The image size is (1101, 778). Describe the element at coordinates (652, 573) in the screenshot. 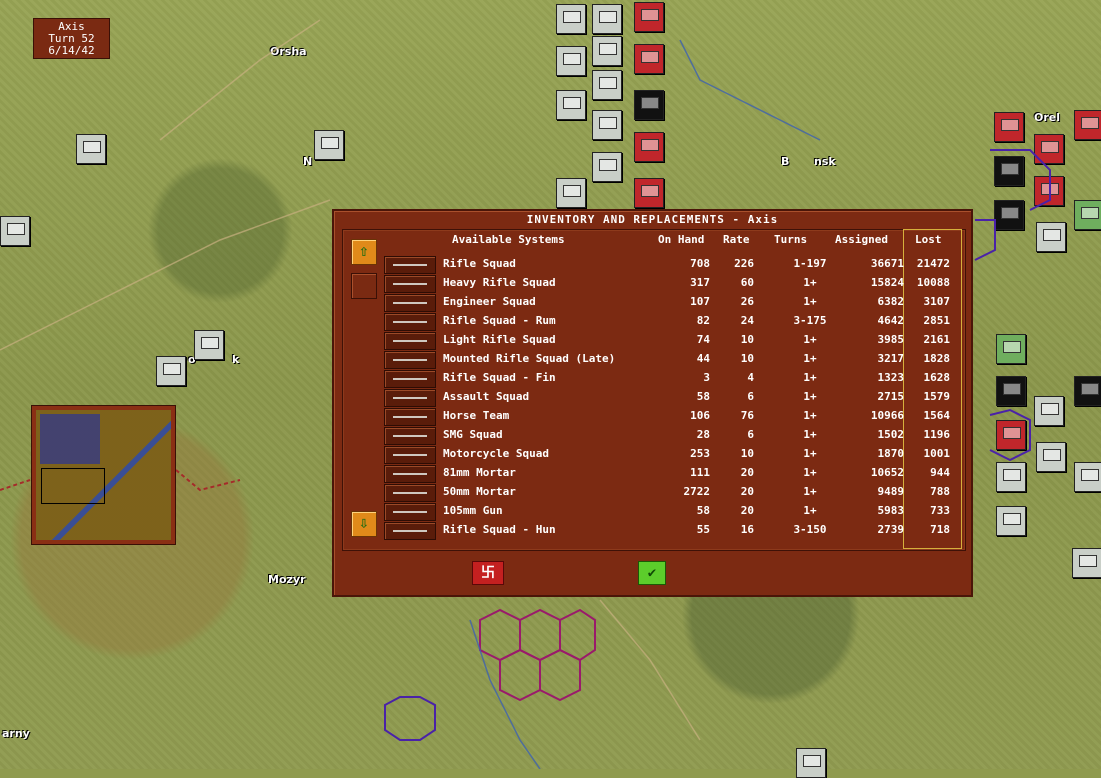

I see `ok-button: ✔` at that location.